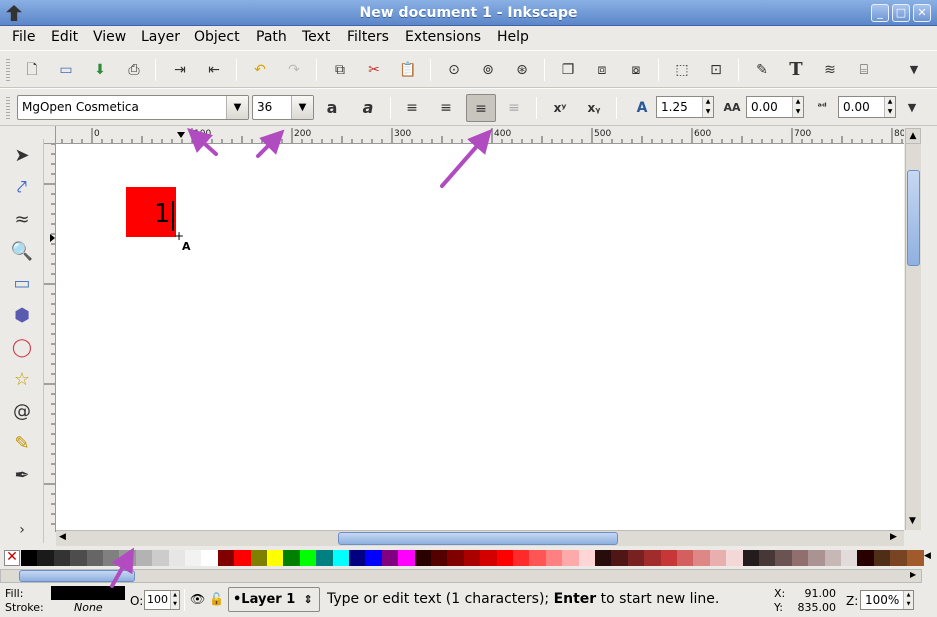 Image resolution: width=937 pixels, height=617 pixels. I want to click on zoom-page-icon: ⊛, so click(522, 70).